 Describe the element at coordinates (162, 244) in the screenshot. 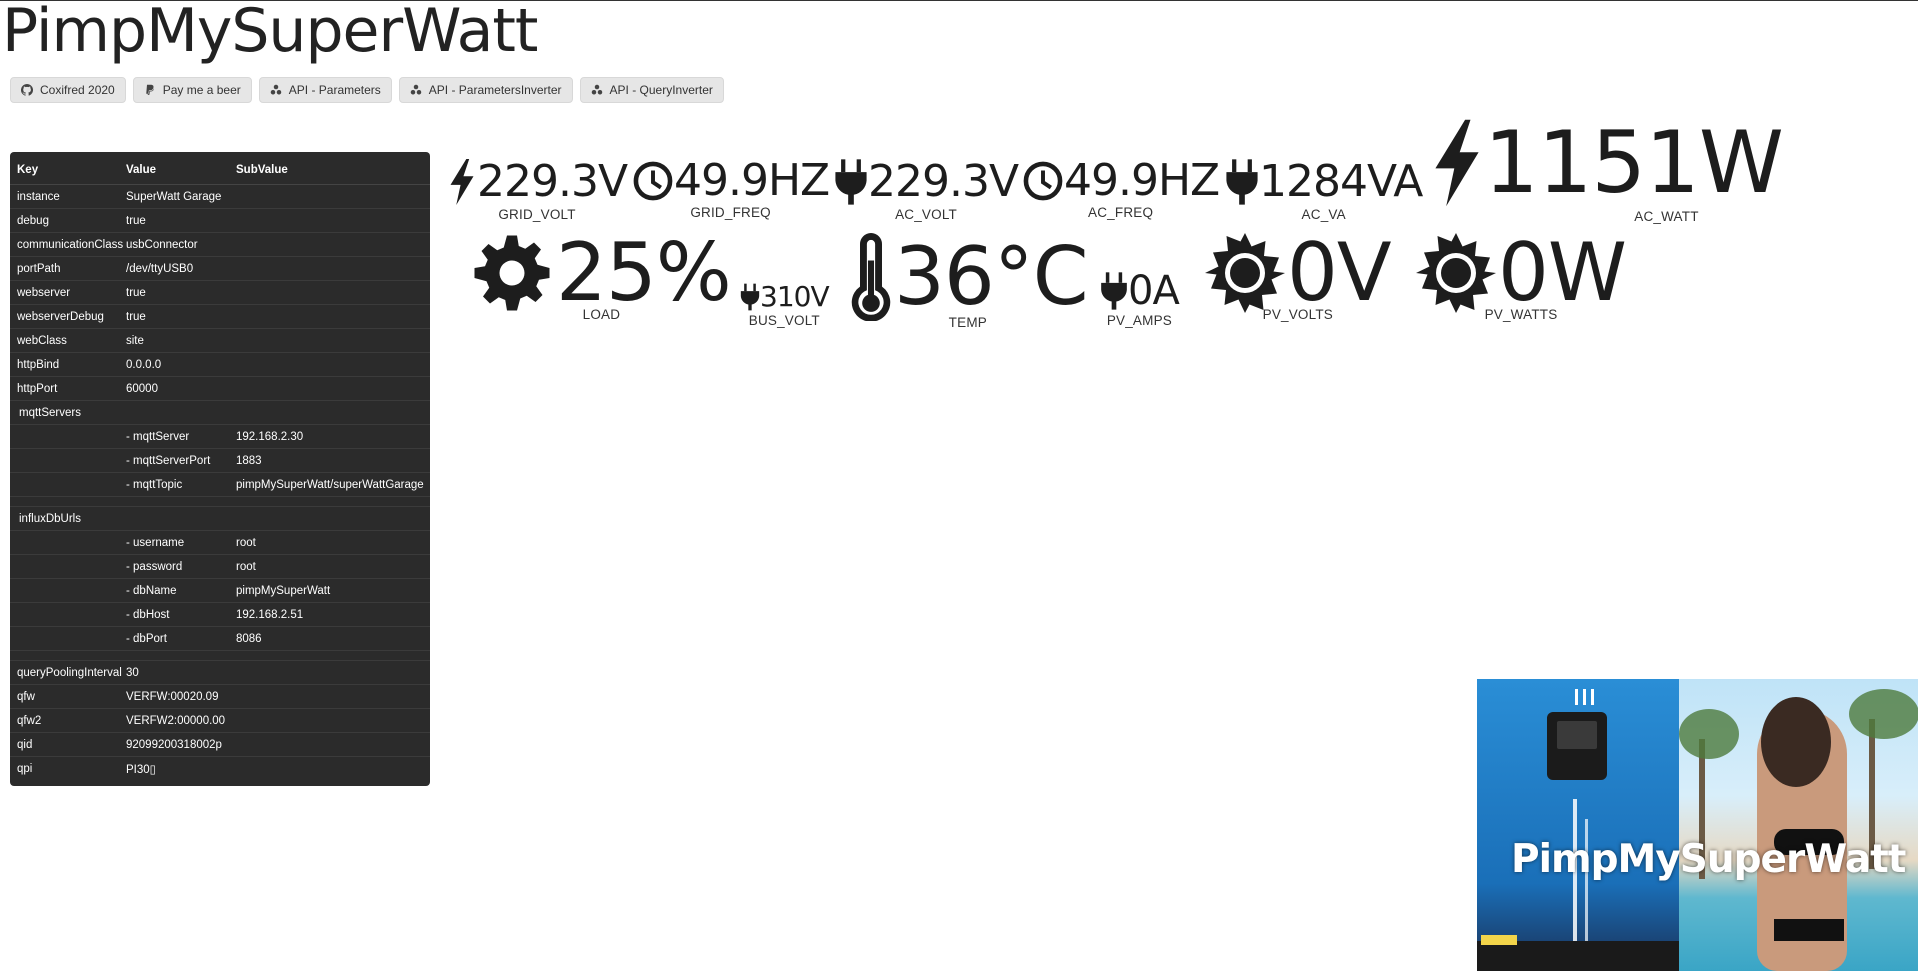

I see `row-value: usbConnector` at that location.